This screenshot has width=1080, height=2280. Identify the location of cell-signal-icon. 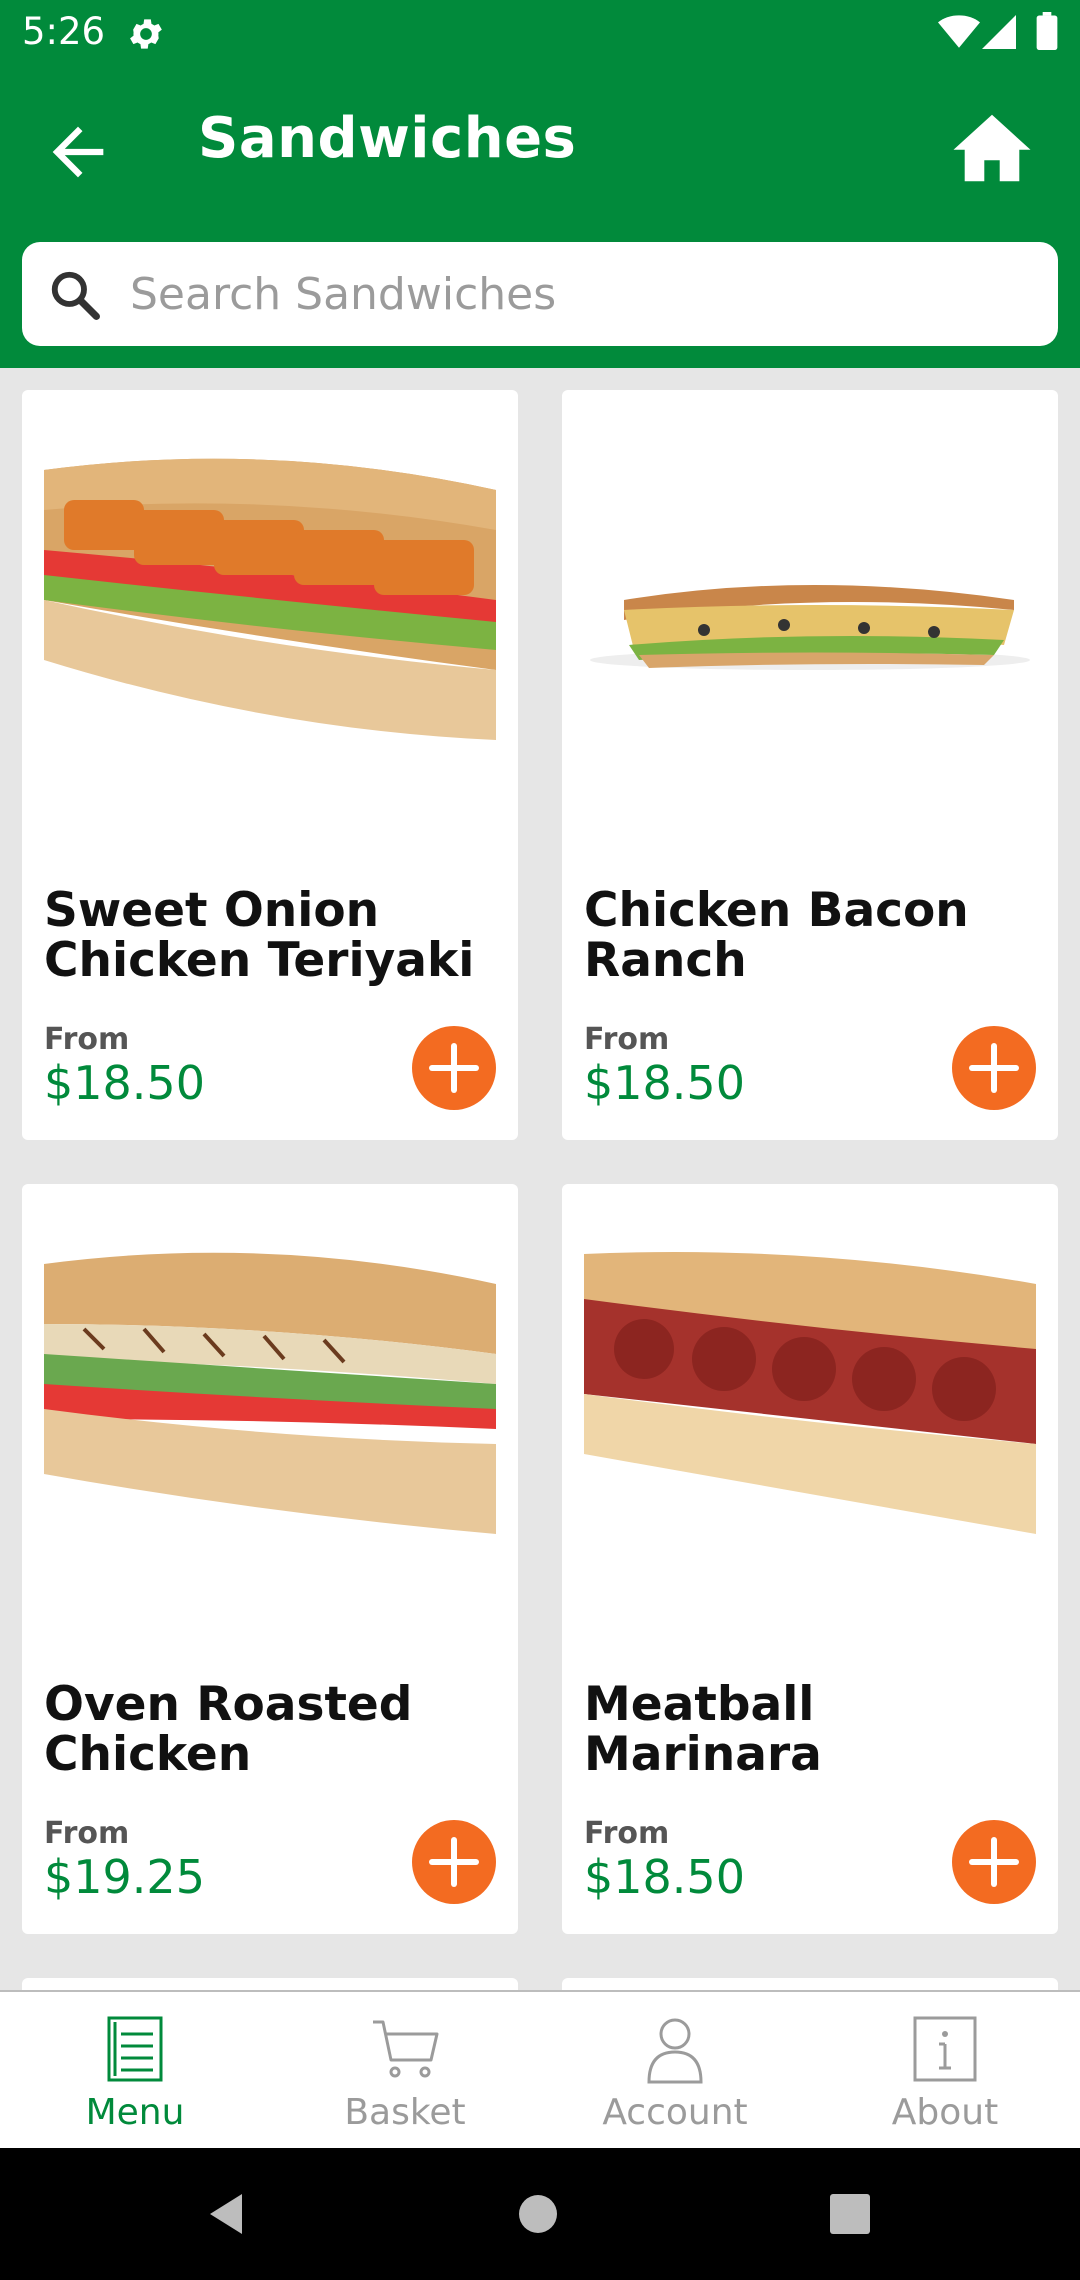
(999, 32).